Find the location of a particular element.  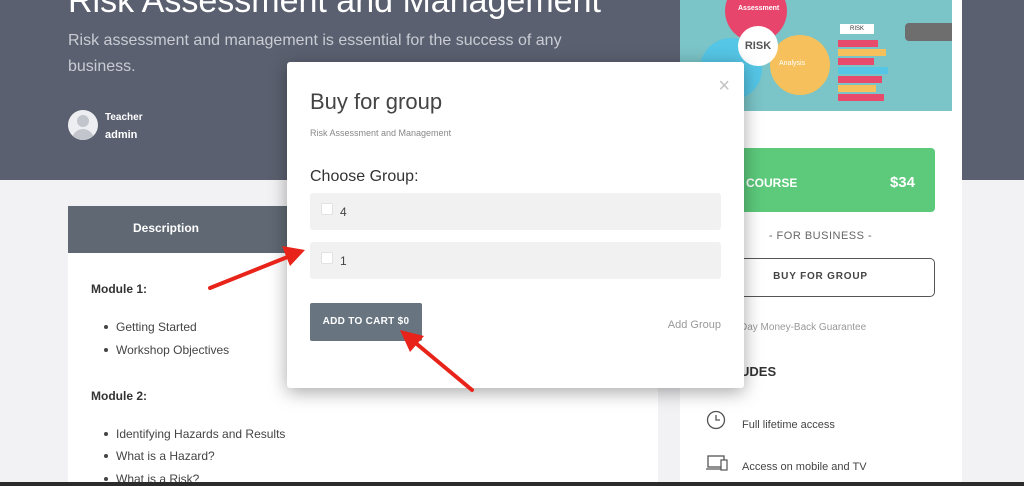

close-icon: × is located at coordinates (724, 86).